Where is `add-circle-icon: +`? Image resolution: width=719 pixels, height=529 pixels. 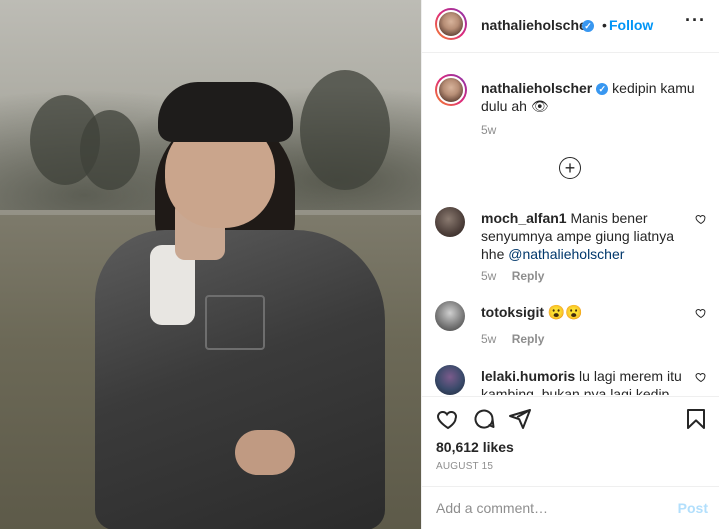 add-circle-icon: + is located at coordinates (570, 168).